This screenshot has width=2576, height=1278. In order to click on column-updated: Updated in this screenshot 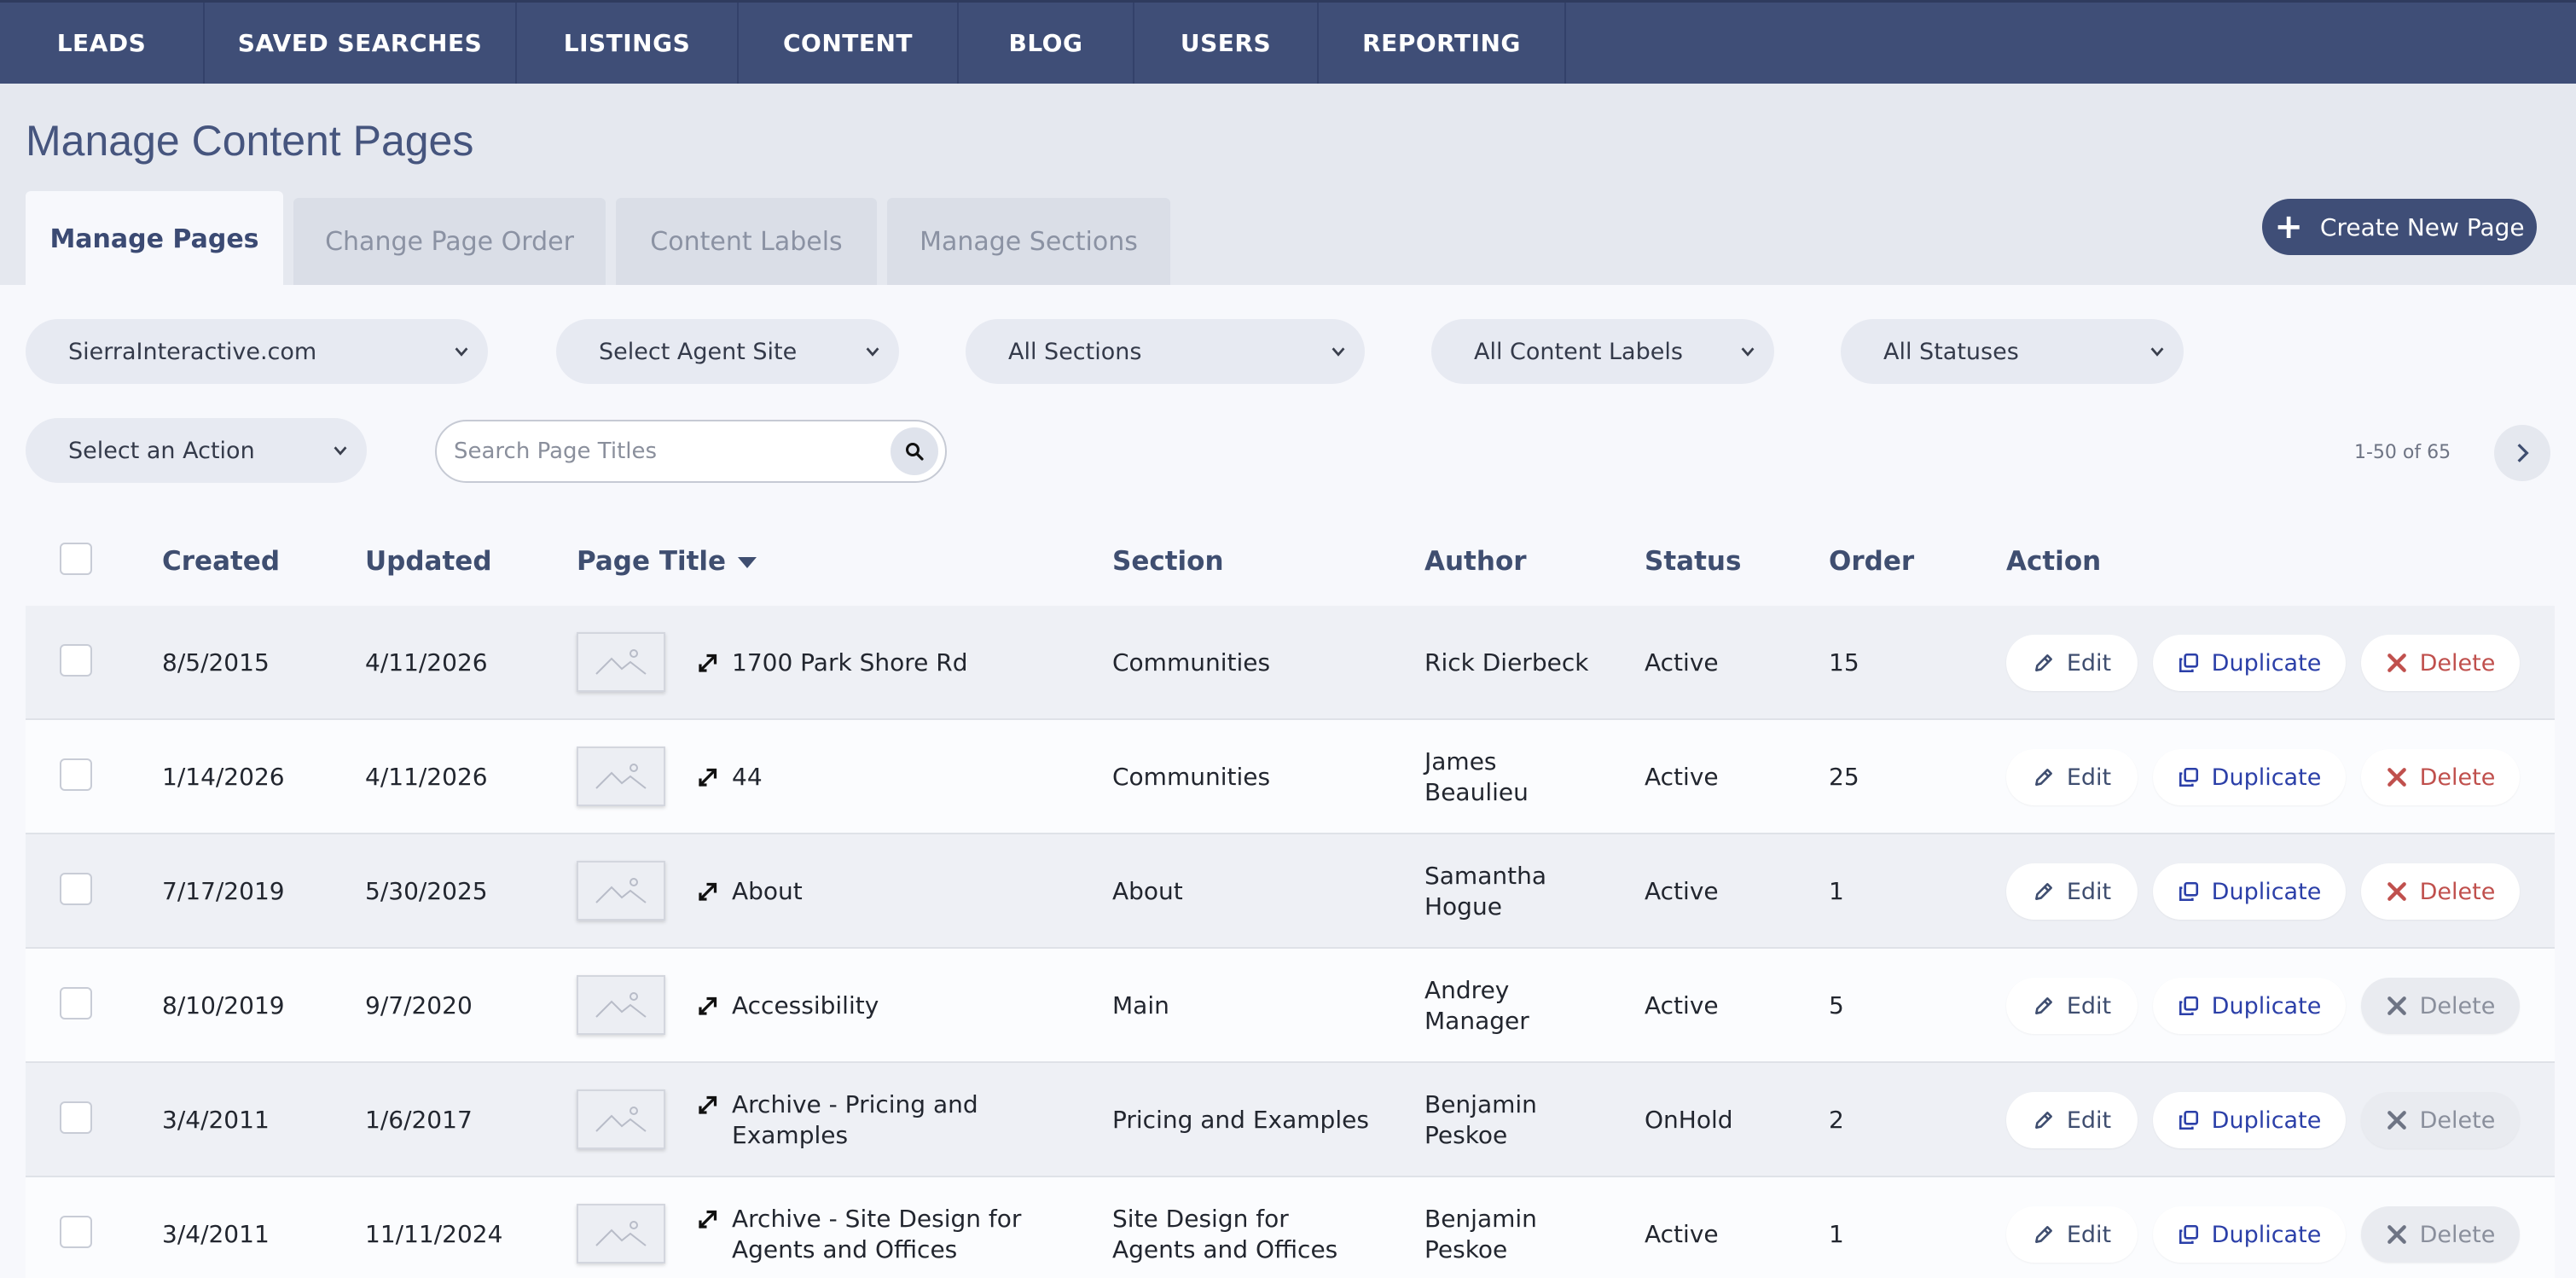, I will do `click(428, 561)`.